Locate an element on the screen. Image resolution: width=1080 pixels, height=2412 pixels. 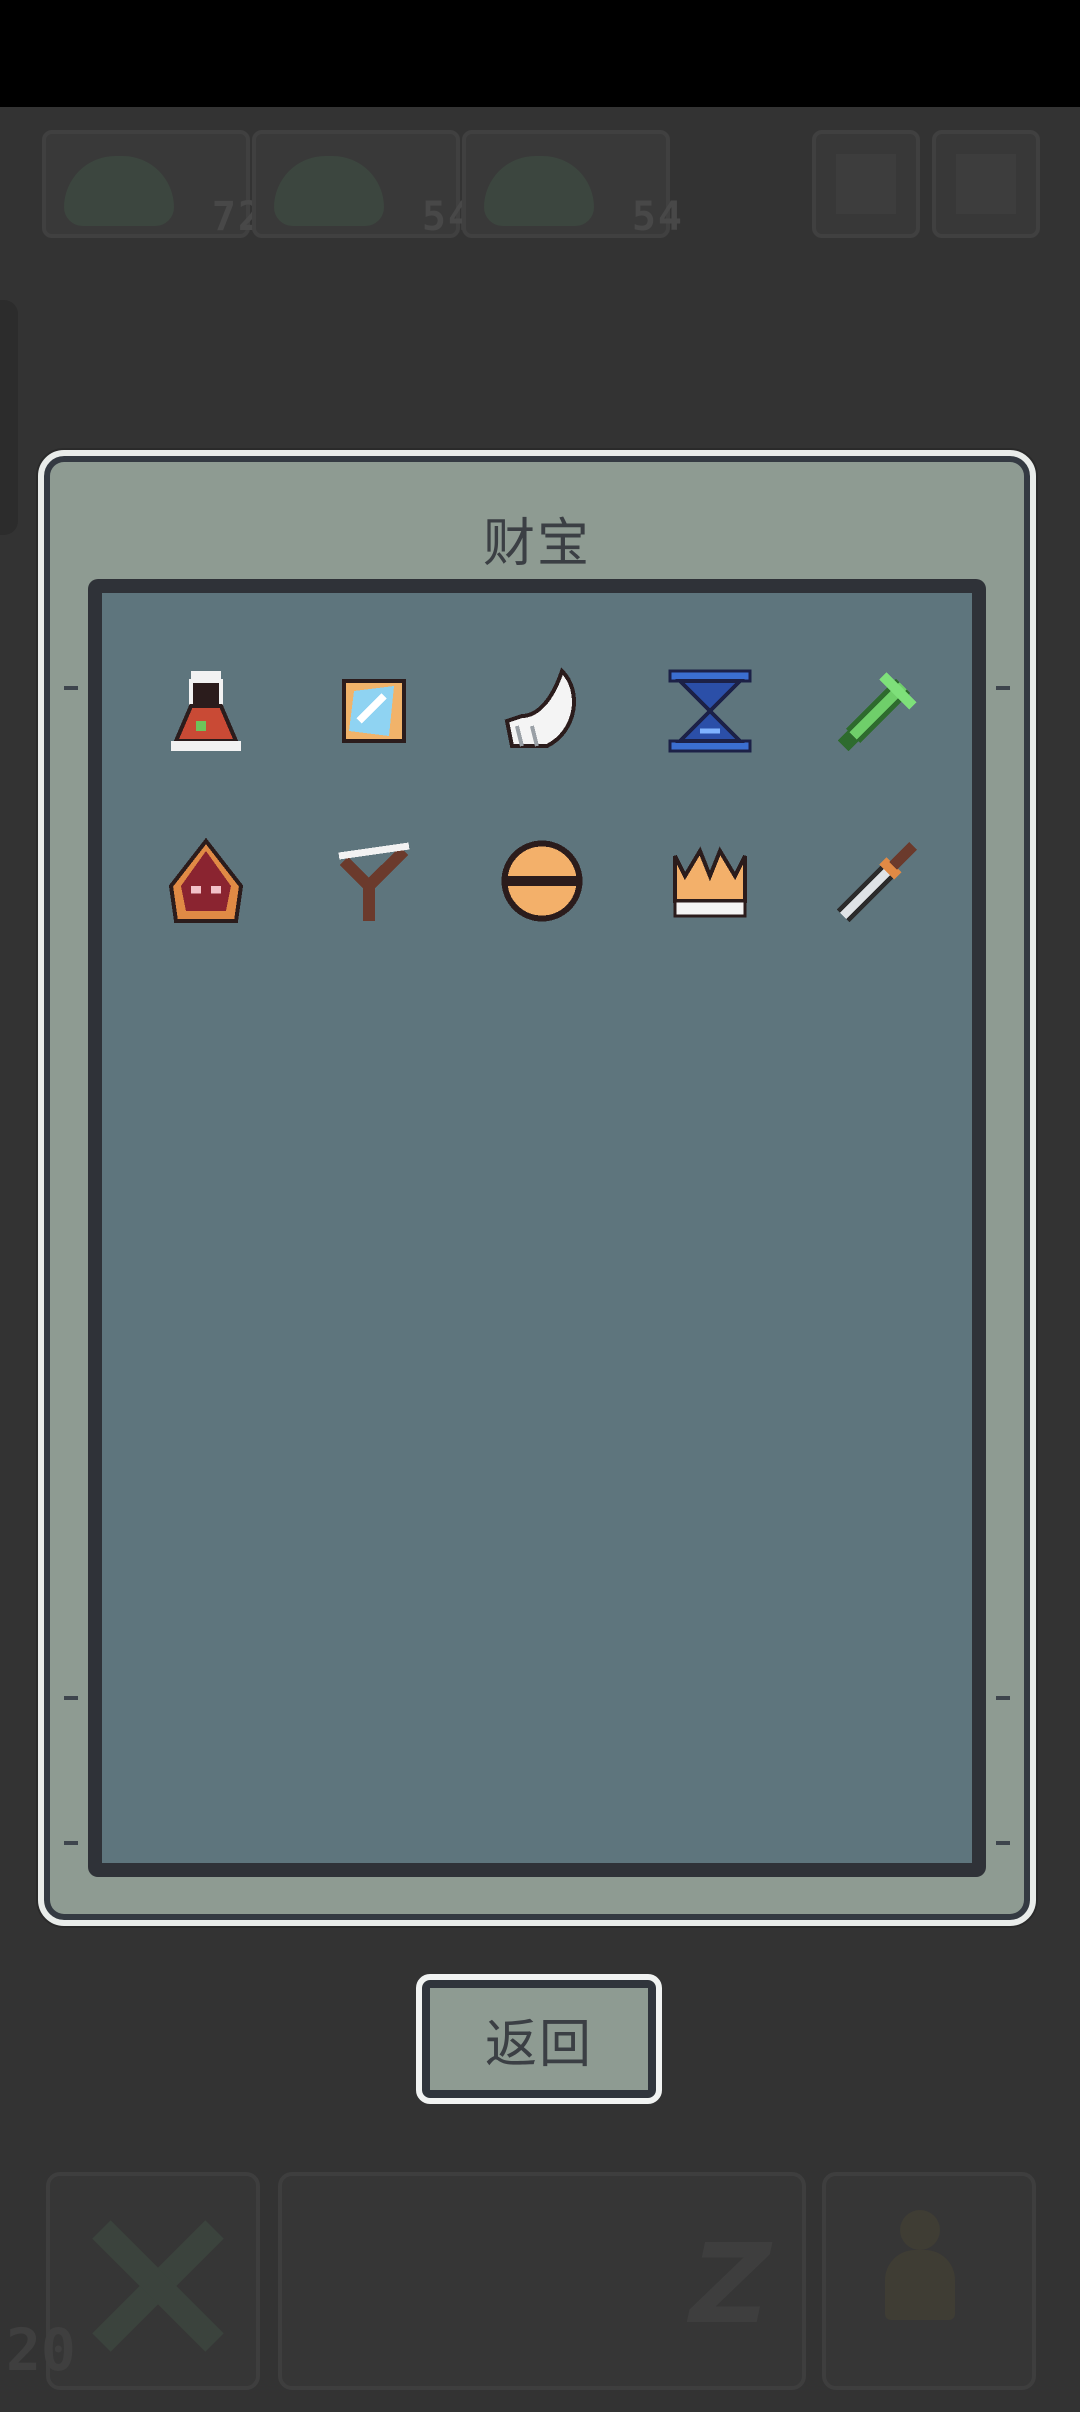
menu-button is located at coordinates (866, 184).